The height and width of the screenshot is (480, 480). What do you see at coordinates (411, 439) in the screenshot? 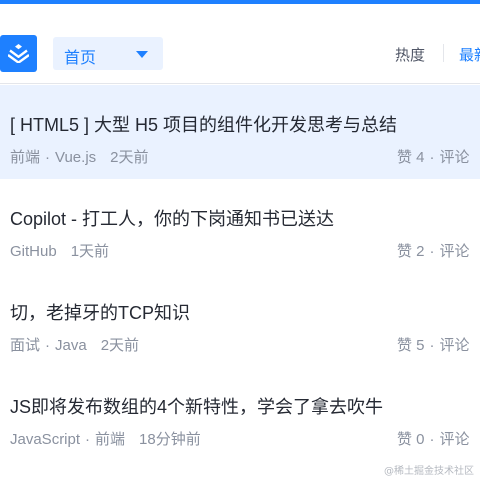
I see `like-count: 赞 0` at bounding box center [411, 439].